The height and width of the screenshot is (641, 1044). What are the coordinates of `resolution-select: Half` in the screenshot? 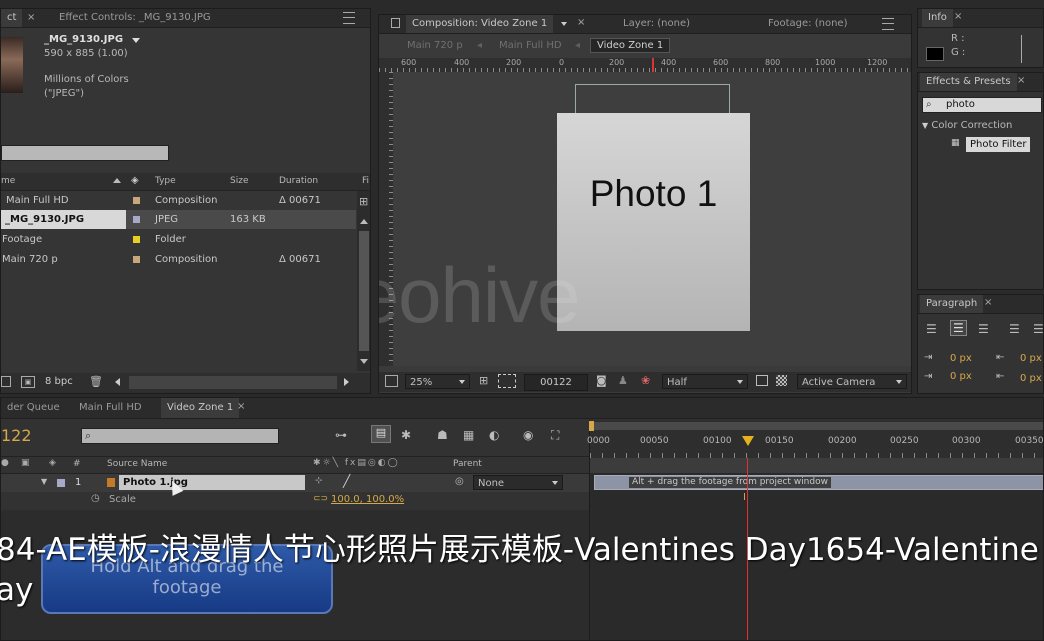 It's located at (705, 381).